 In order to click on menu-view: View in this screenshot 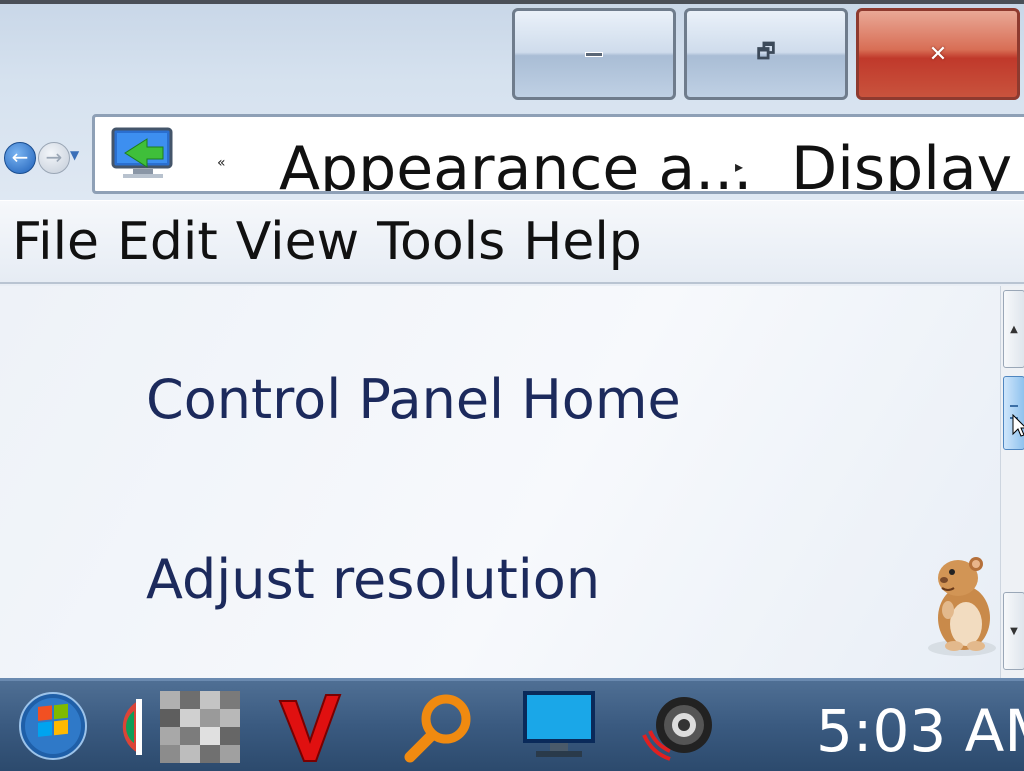, I will do `click(297, 242)`.